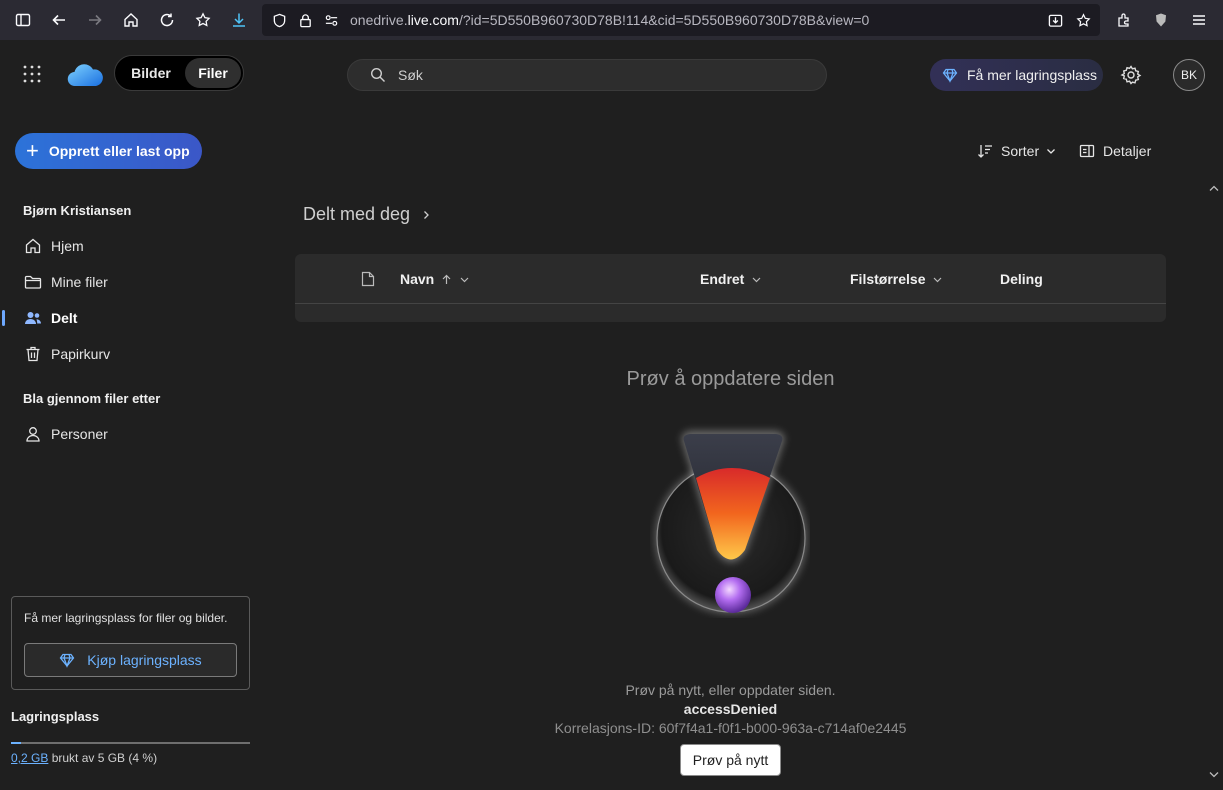 The width and height of the screenshot is (1223, 790). What do you see at coordinates (79, 282) in the screenshot?
I see `sidebar-item-label: Mine filer` at bounding box center [79, 282].